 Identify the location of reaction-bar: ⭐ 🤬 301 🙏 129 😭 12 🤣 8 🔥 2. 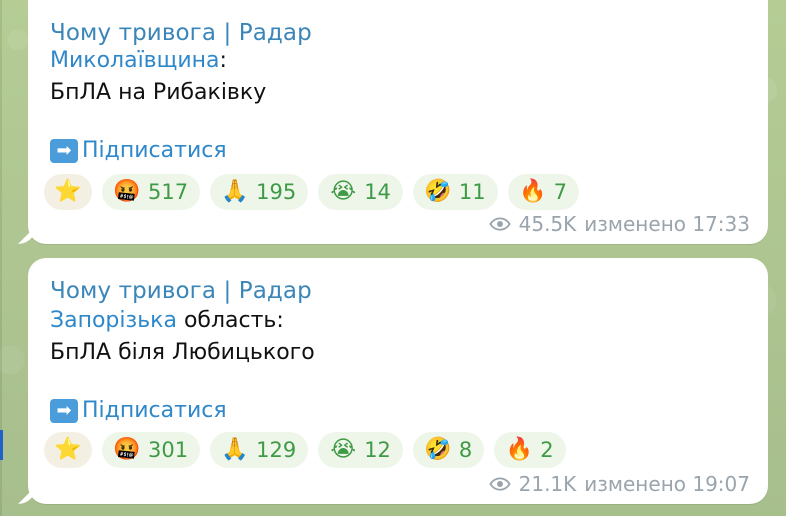
(305, 450).